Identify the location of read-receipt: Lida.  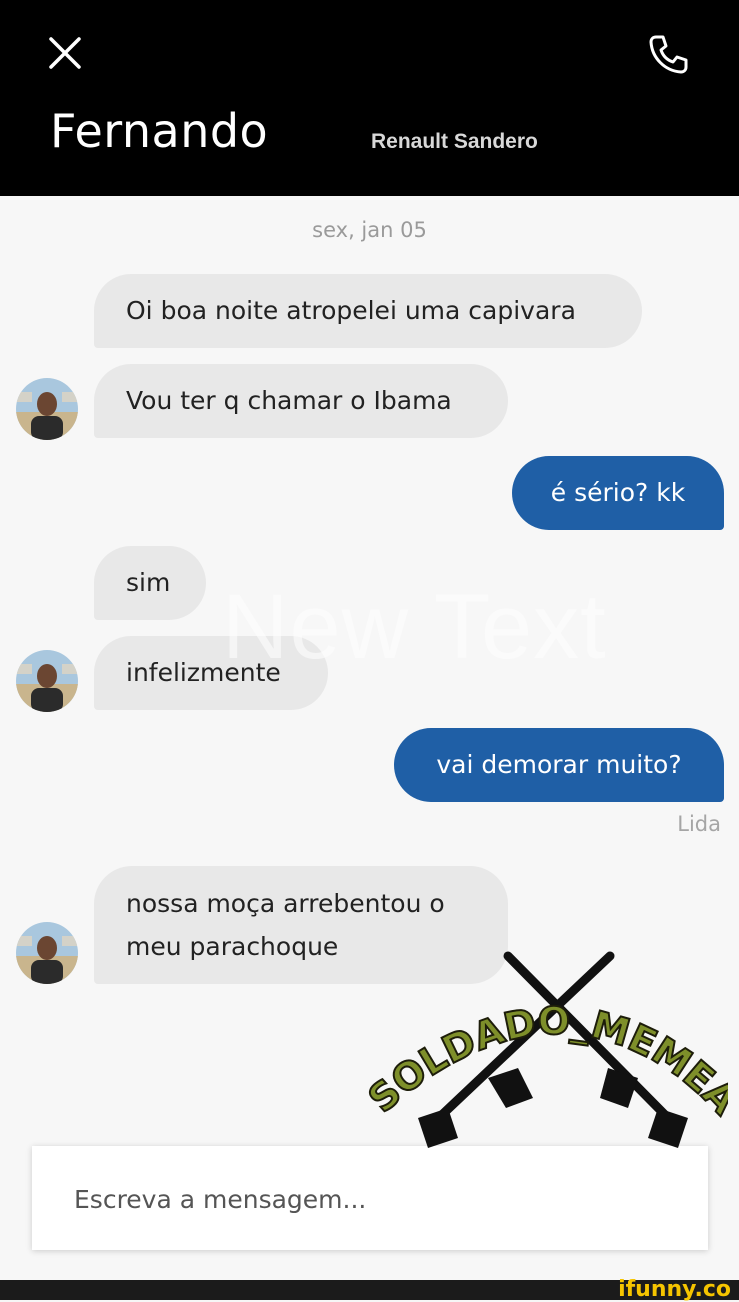
(699, 824).